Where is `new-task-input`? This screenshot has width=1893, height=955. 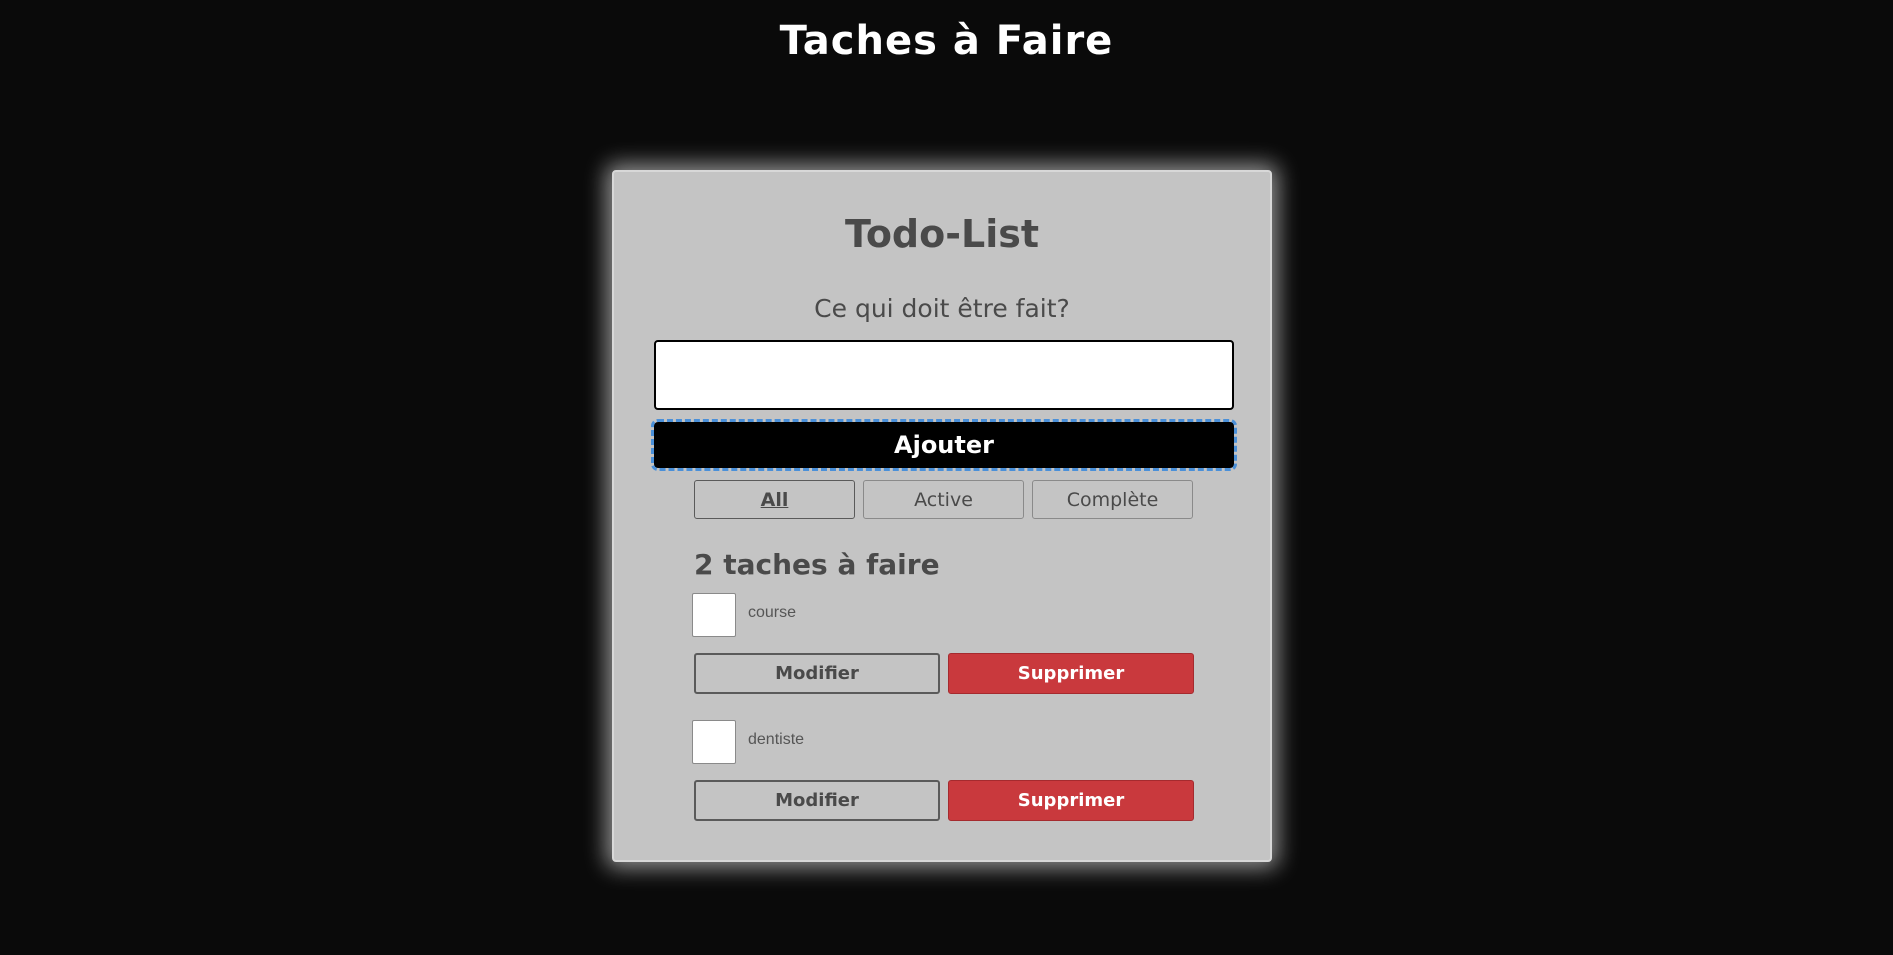 new-task-input is located at coordinates (944, 375).